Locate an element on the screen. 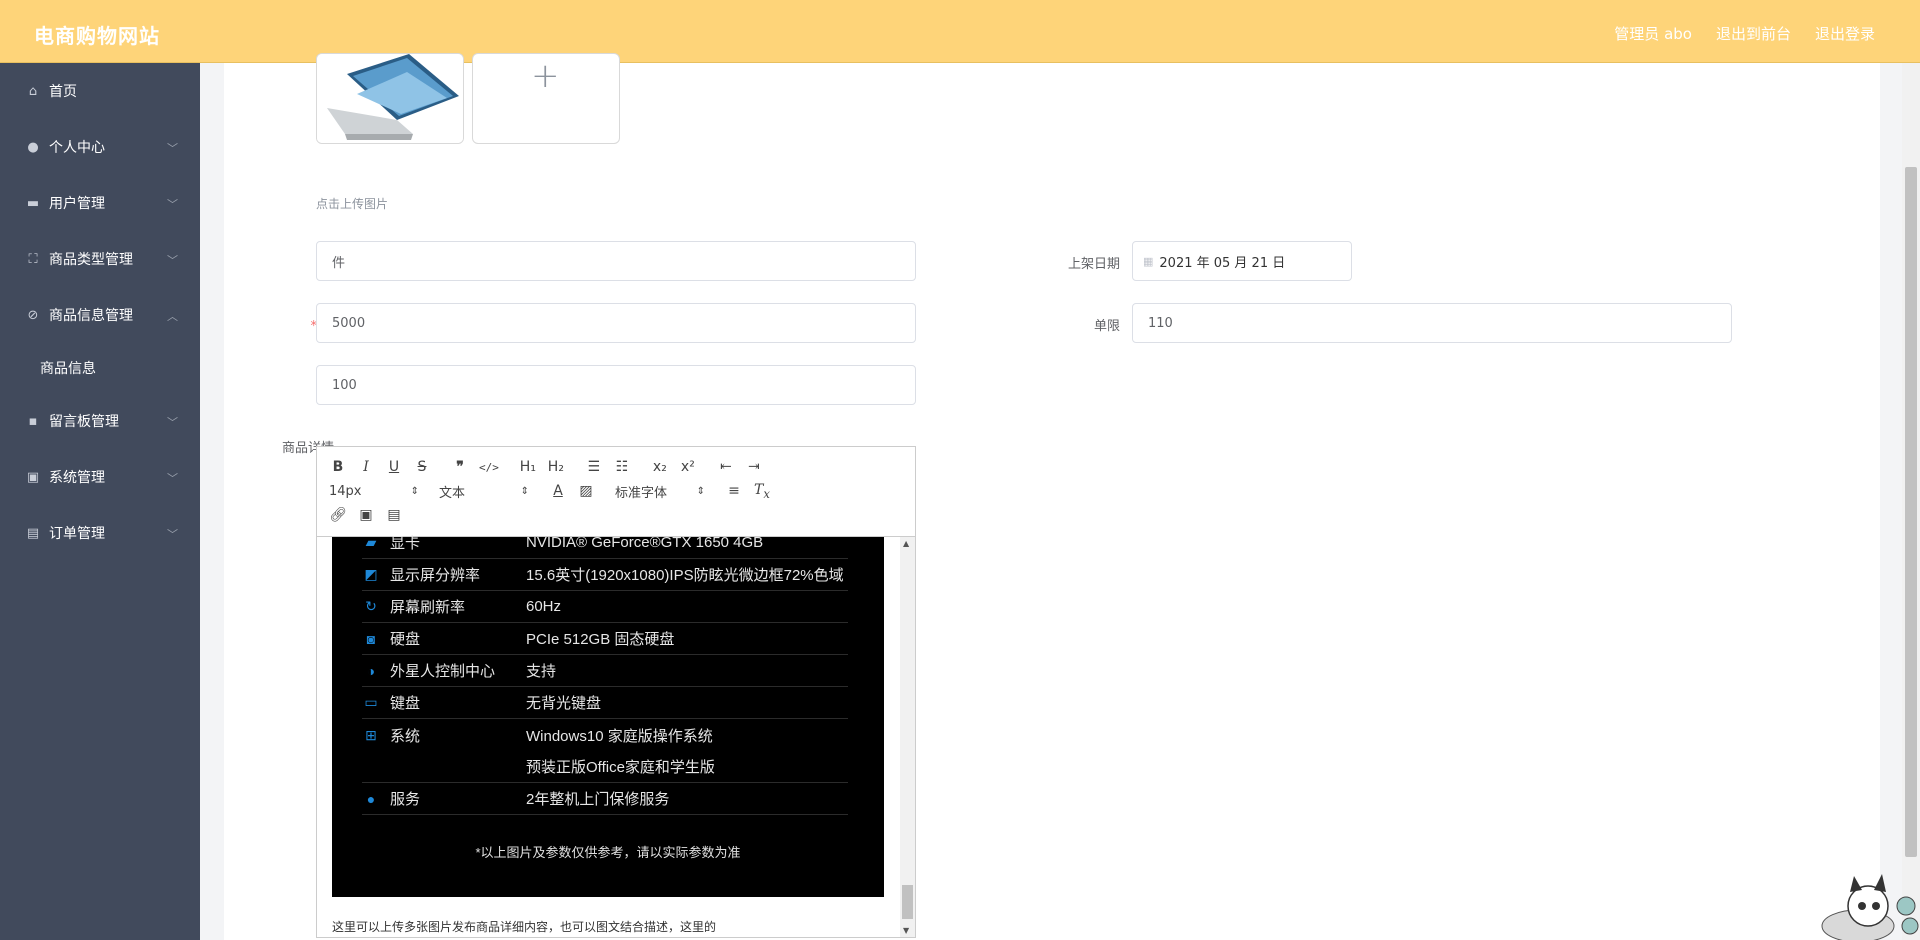  sidebar-subitem-product-info: 商品信息 is located at coordinates (100, 368).